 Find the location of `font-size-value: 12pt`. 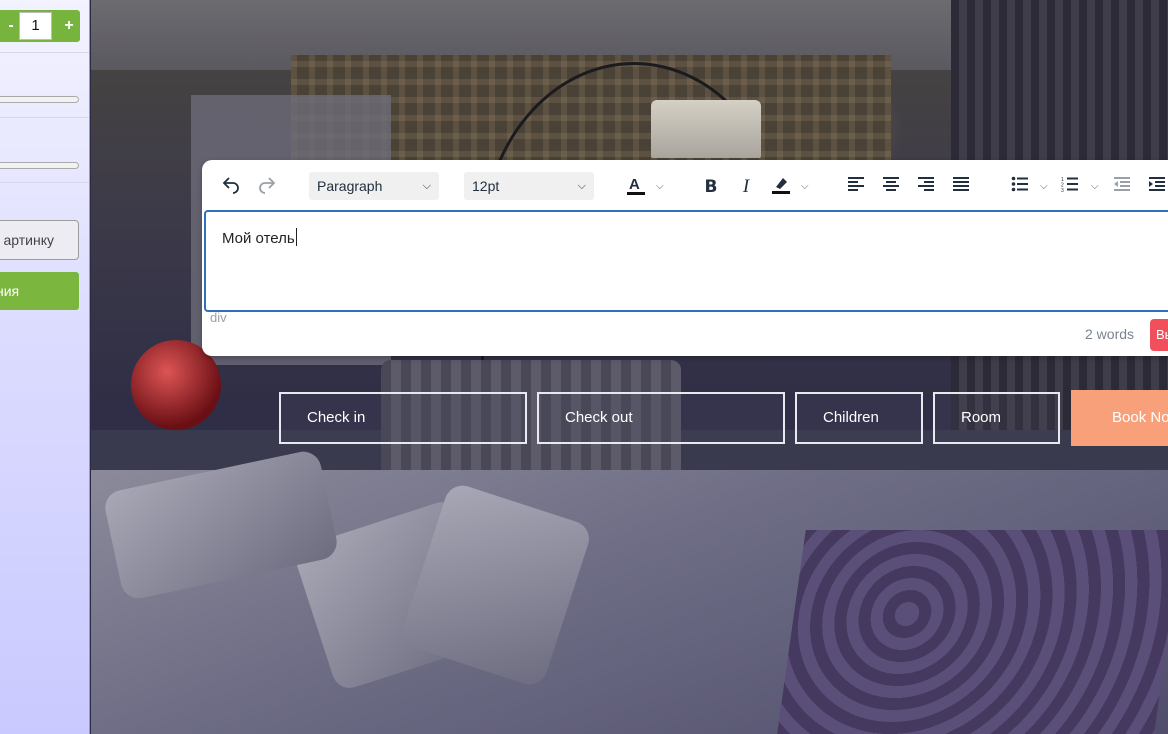

font-size-value: 12pt is located at coordinates (486, 186).